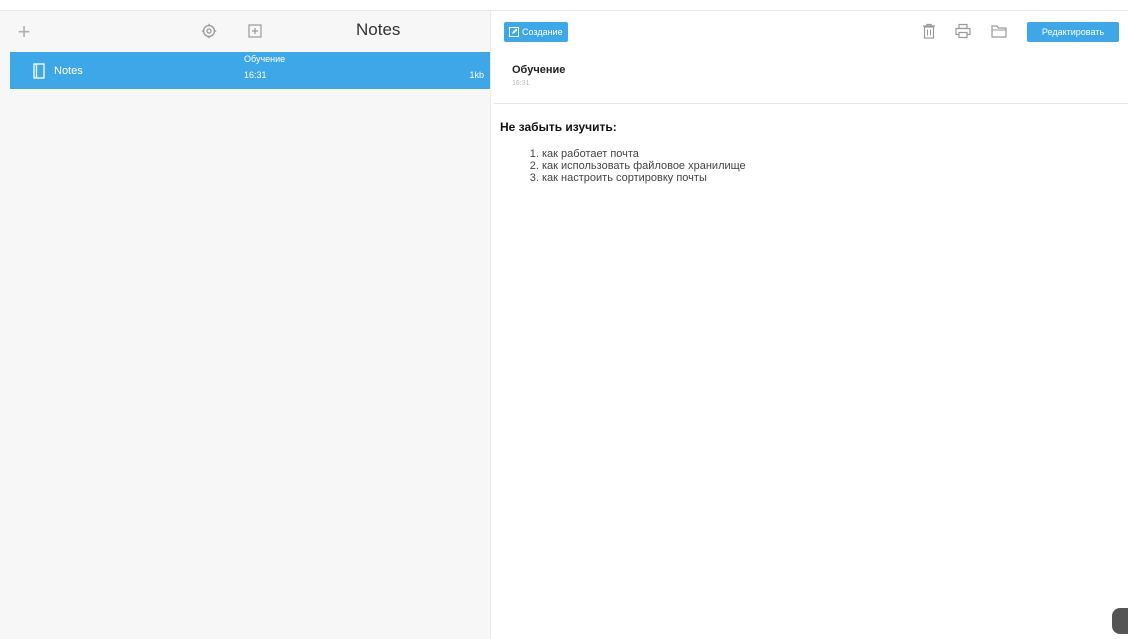  I want to click on note-title: Обучение, so click(539, 70).